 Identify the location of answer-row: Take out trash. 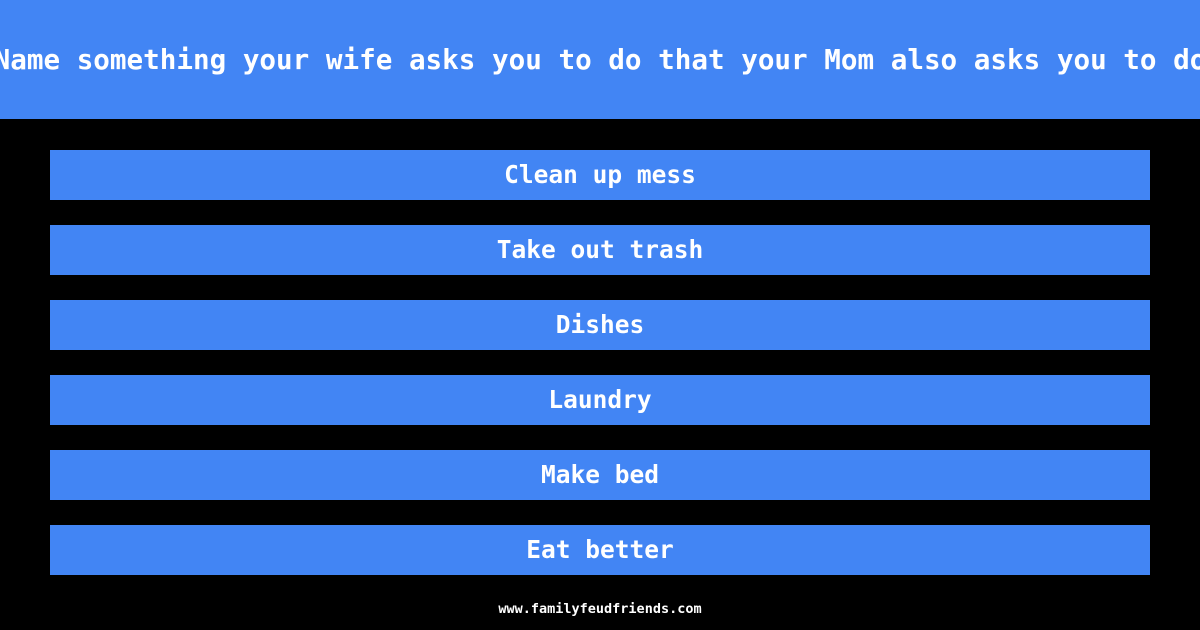
(600, 250).